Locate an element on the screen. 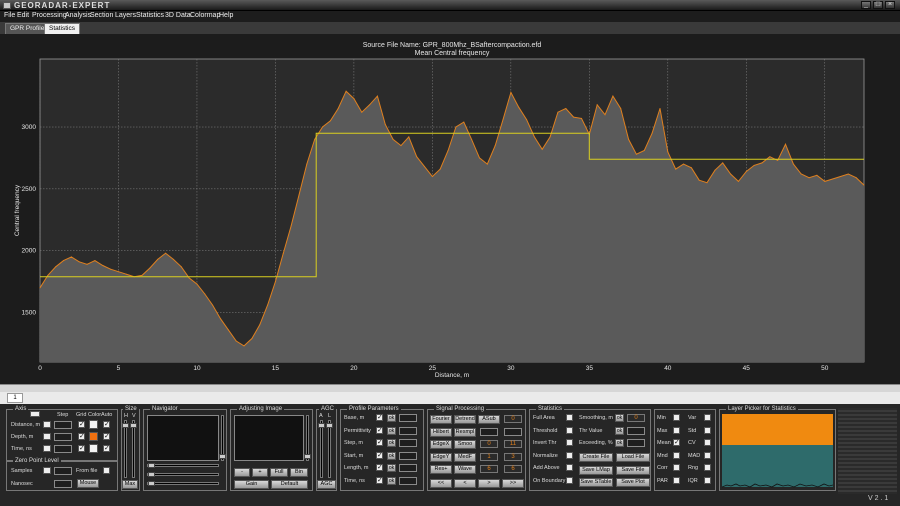 The height and width of the screenshot is (506, 900). sp-empty-field is located at coordinates (489, 431).